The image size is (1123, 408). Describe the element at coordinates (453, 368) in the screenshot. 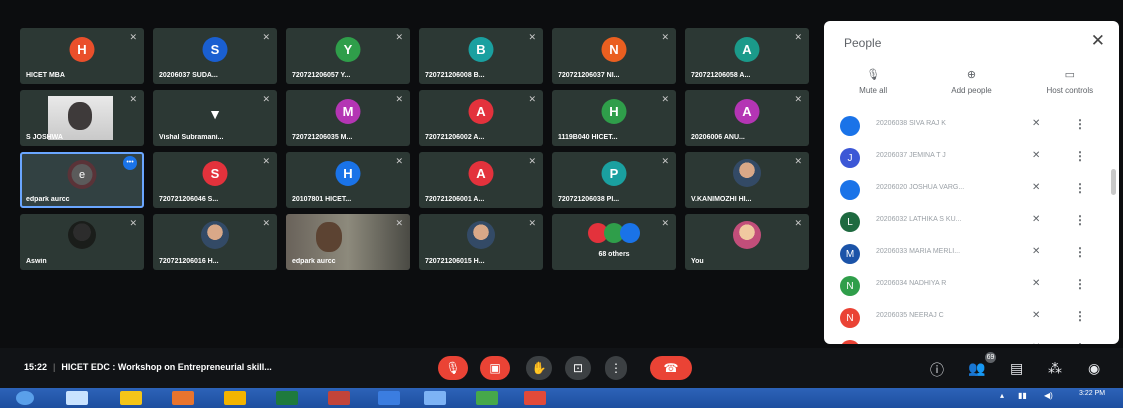

I see `mic-toggle-button: 🎙` at that location.